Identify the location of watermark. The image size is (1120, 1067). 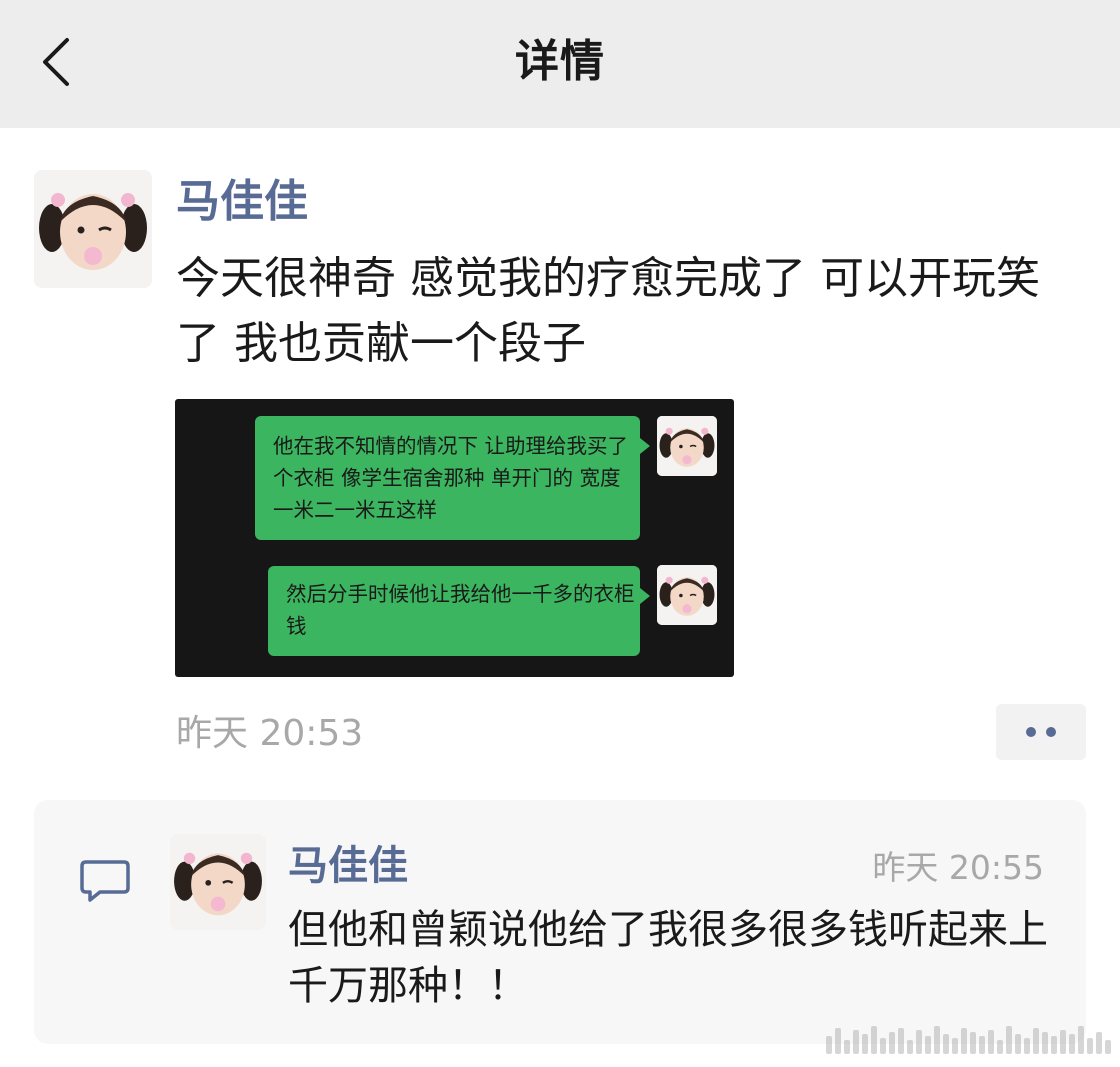
(968, 1039).